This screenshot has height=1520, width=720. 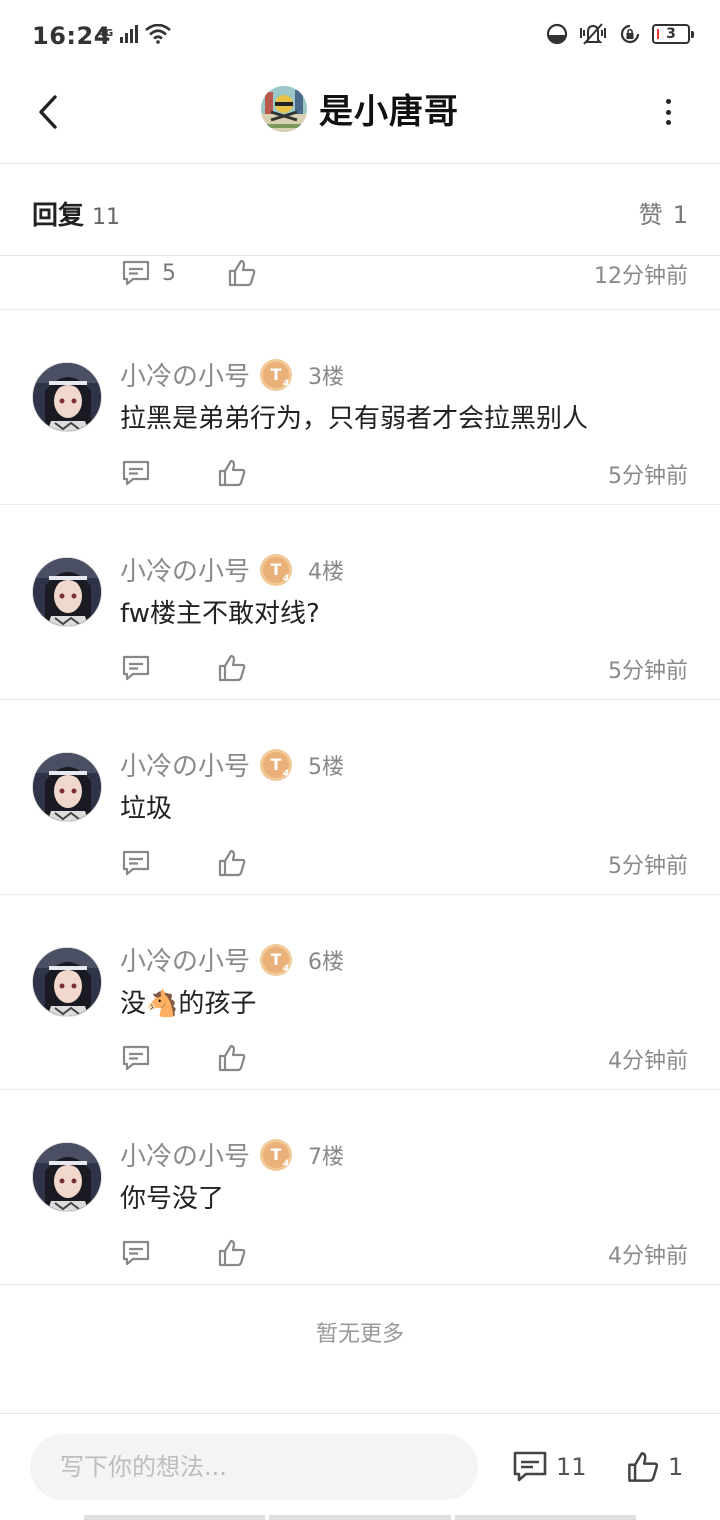 What do you see at coordinates (404, 668) in the screenshot?
I see `comment-actions: 5分钟前` at bounding box center [404, 668].